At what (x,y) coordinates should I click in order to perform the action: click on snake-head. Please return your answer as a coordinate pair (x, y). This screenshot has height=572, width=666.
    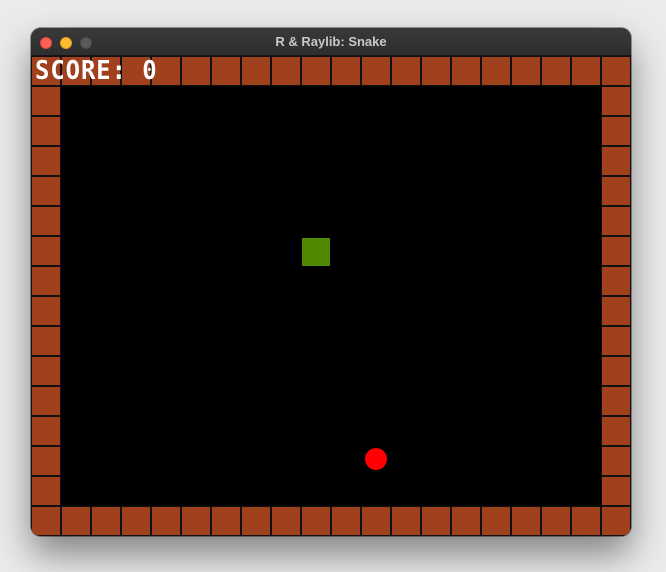
    Looking at the image, I should click on (316, 252).